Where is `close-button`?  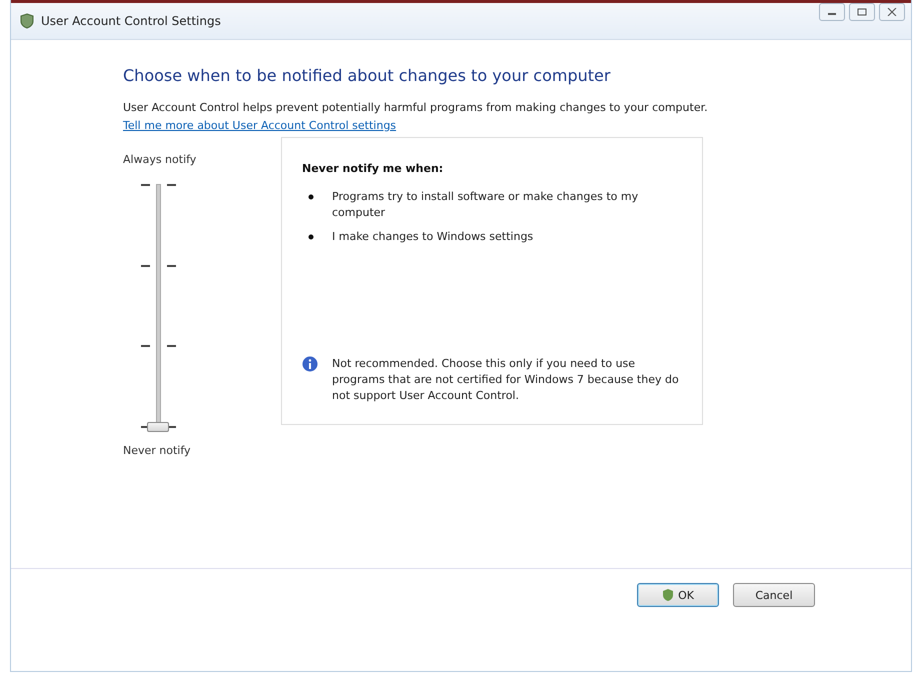
close-button is located at coordinates (892, 12).